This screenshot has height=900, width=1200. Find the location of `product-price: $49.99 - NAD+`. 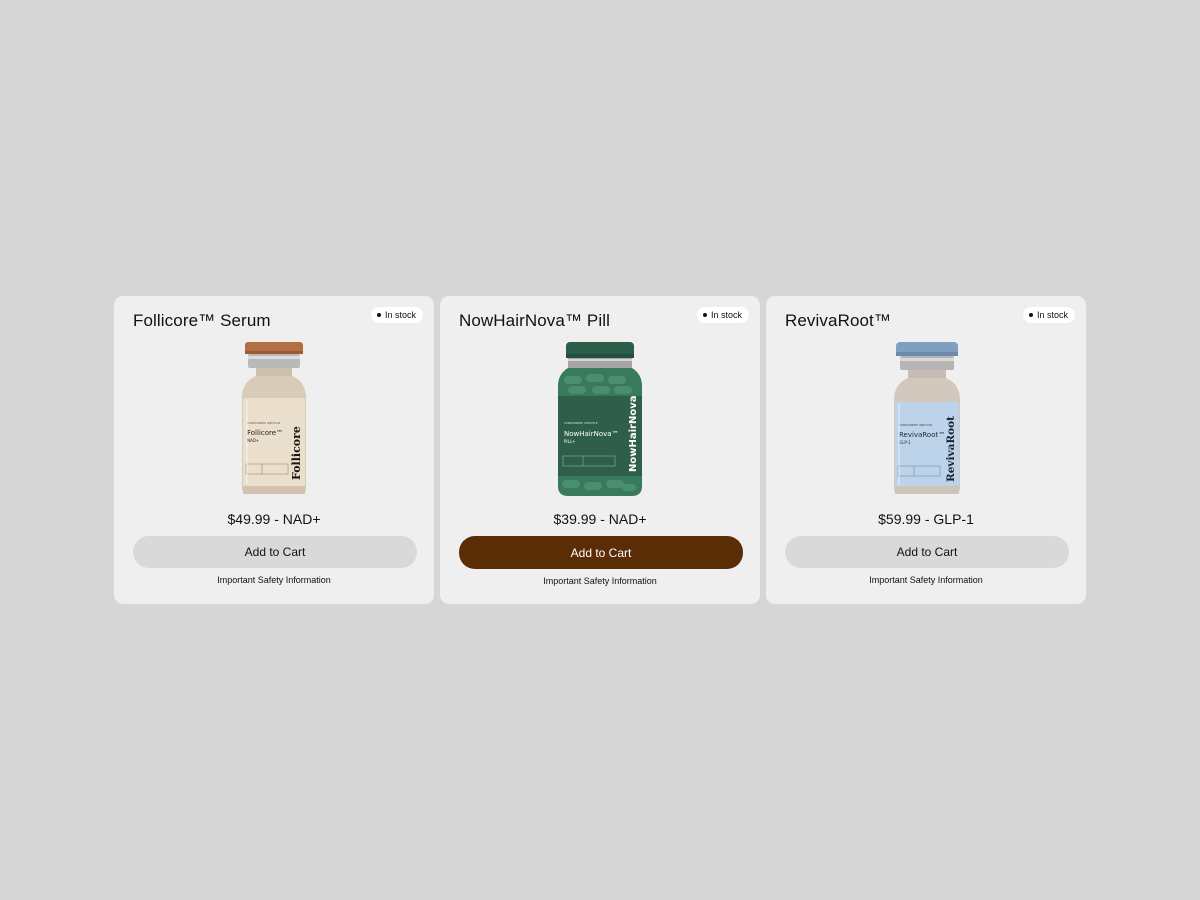

product-price: $49.99 - NAD+ is located at coordinates (274, 519).